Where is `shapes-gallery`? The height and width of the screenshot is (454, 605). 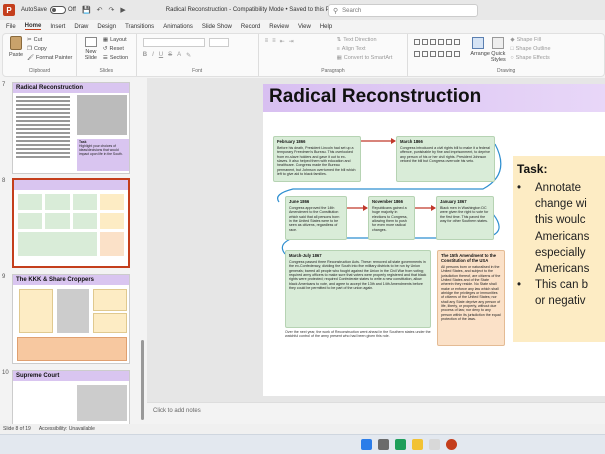
shapes-gallery is located at coordinates (438, 50).